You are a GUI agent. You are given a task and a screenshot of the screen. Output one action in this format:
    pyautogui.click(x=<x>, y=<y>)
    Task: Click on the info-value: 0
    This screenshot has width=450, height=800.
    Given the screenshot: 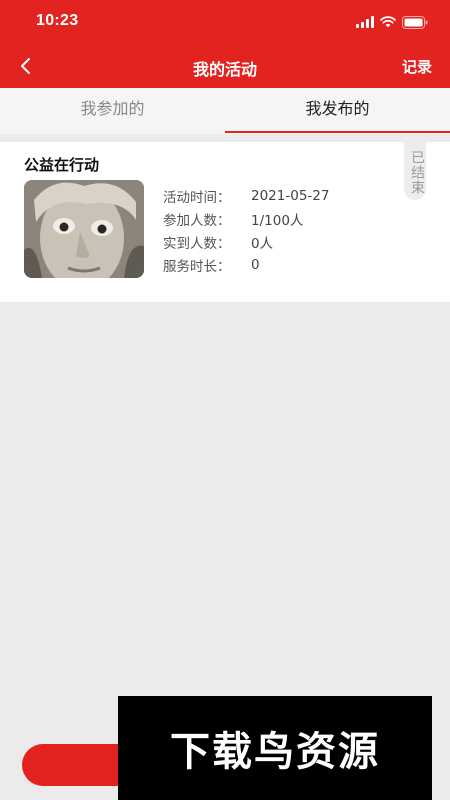 What is the action you would take?
    pyautogui.click(x=255, y=264)
    